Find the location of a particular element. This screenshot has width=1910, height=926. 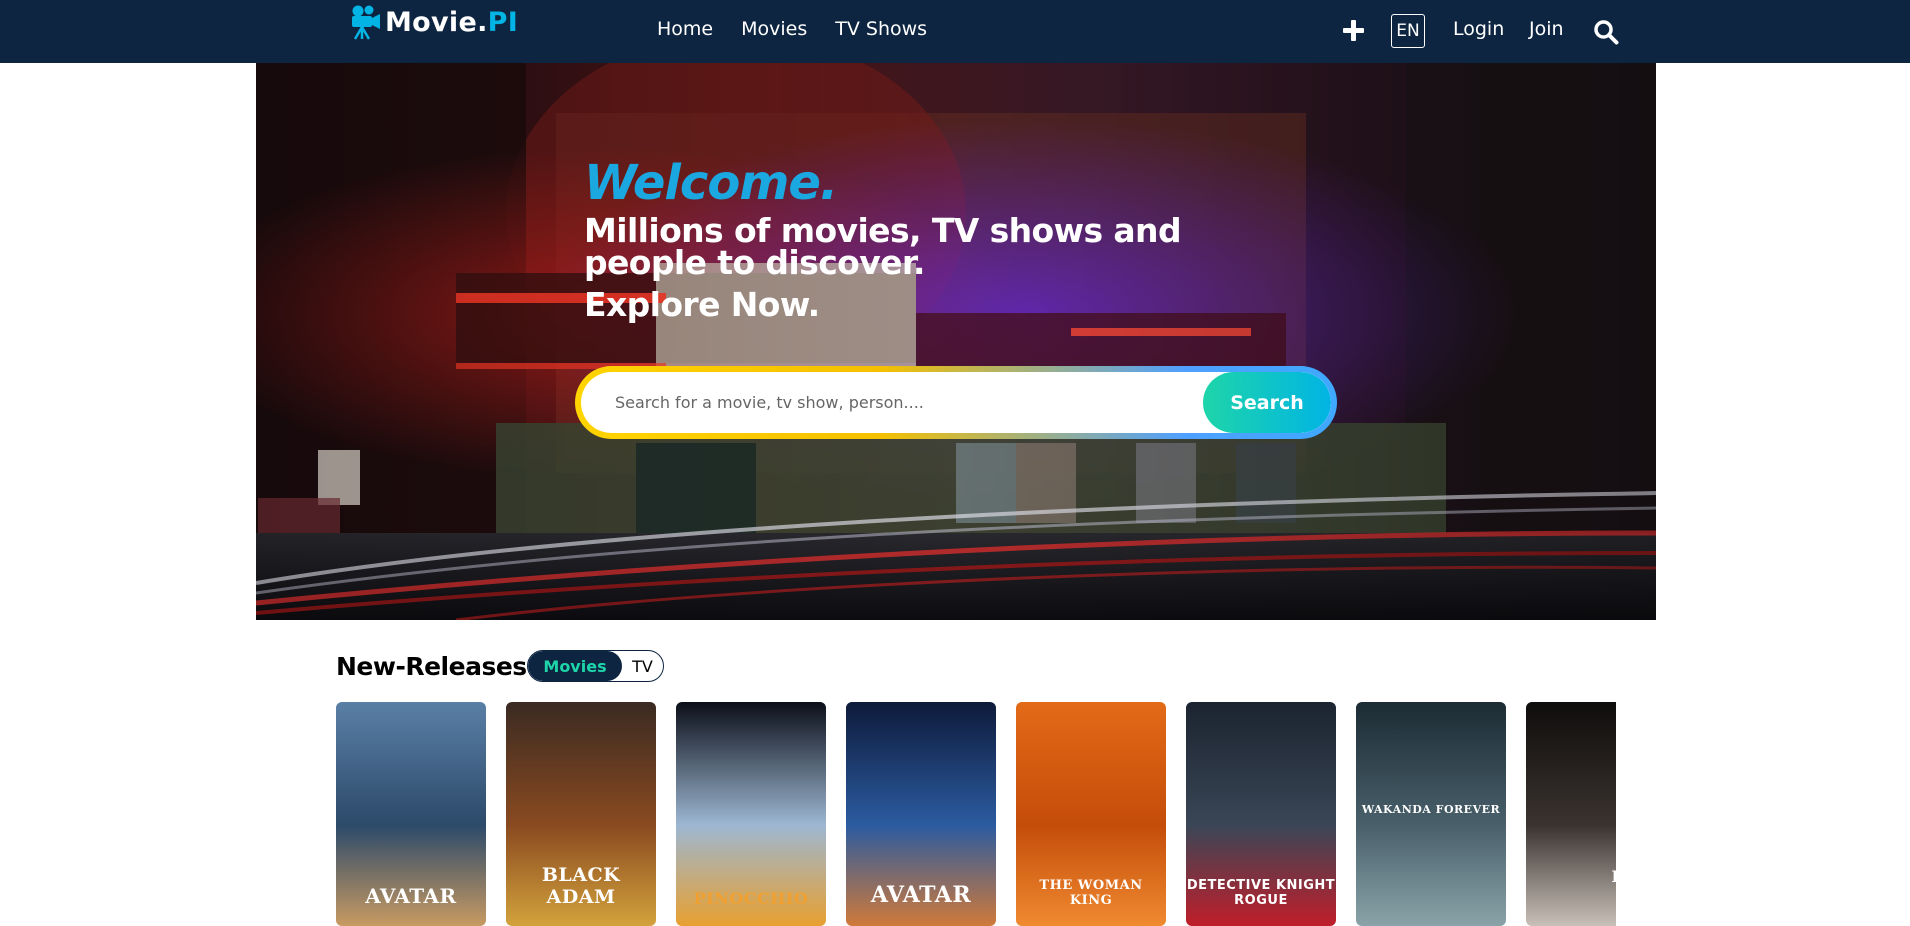

poster-card: BLACK ADAM is located at coordinates (581, 814).